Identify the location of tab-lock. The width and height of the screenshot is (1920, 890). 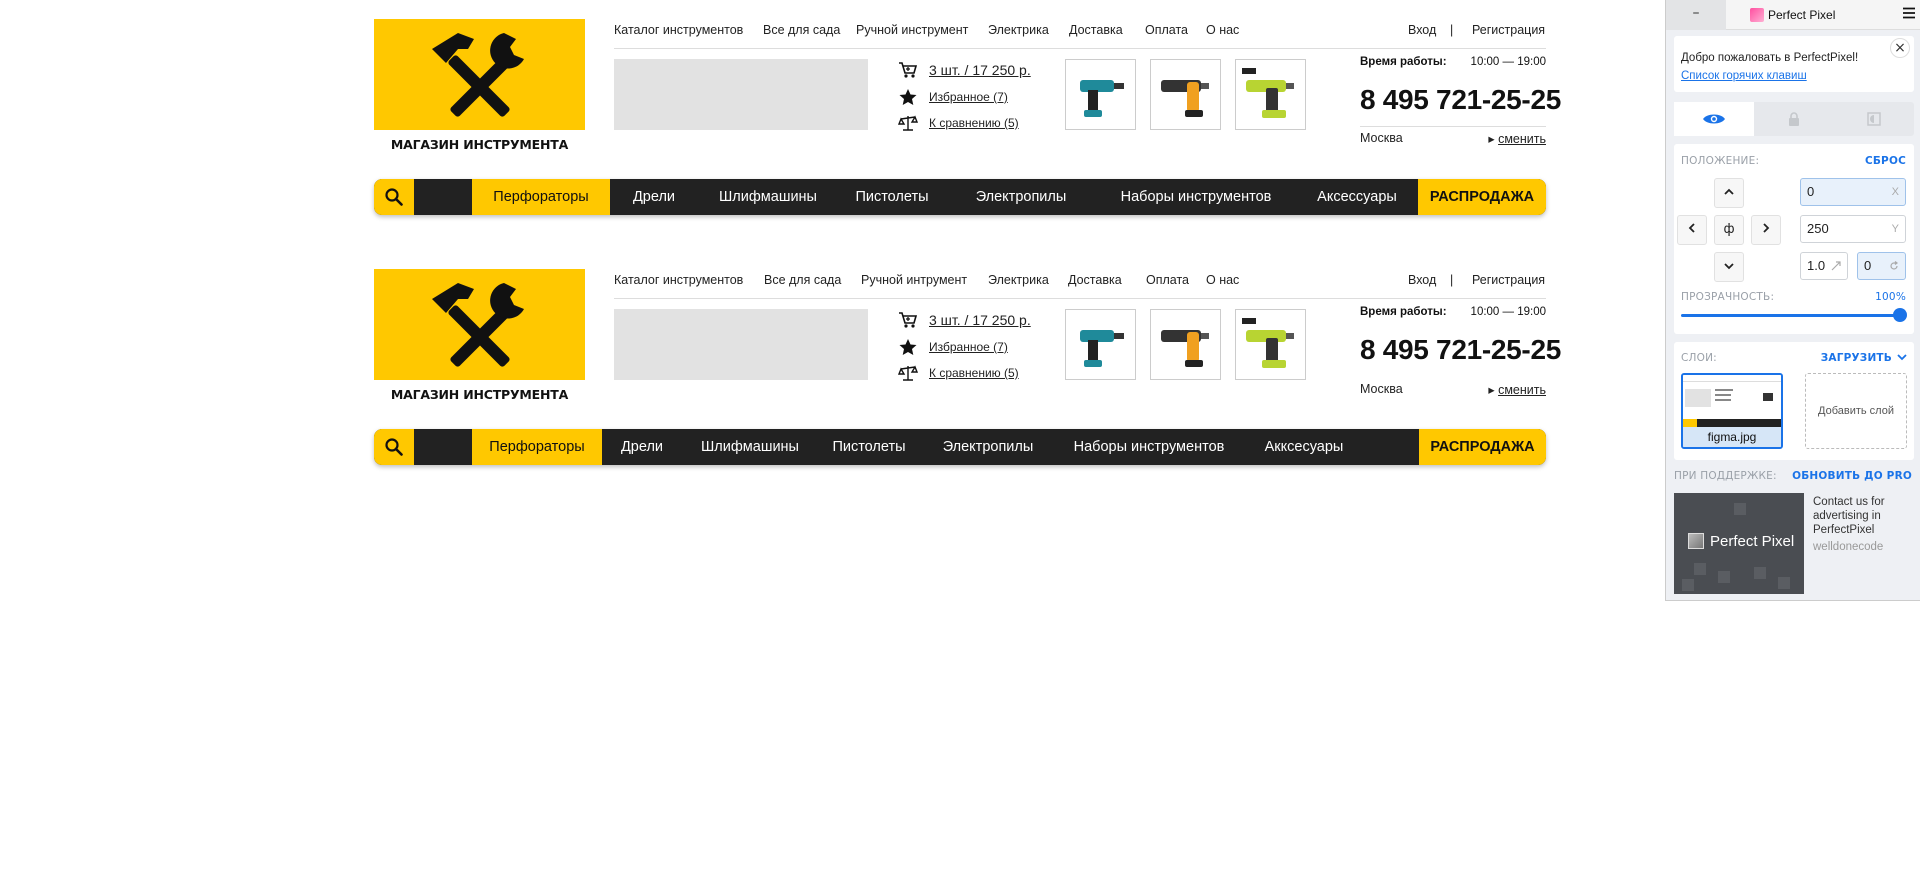
(1794, 119).